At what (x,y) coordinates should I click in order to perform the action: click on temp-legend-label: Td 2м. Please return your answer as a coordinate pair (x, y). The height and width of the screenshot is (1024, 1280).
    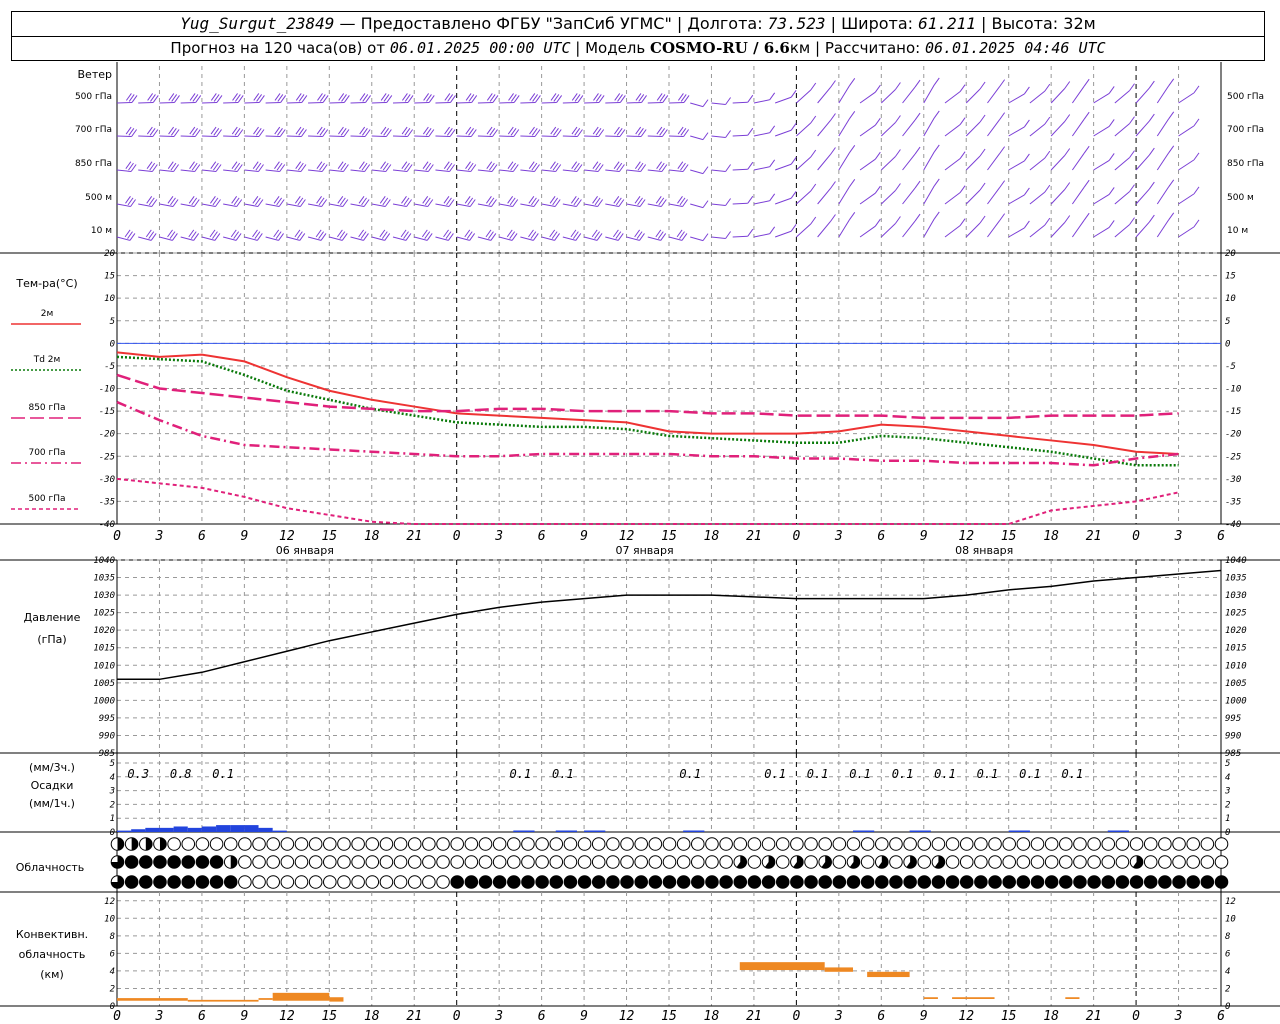
    Looking at the image, I should click on (47, 360).